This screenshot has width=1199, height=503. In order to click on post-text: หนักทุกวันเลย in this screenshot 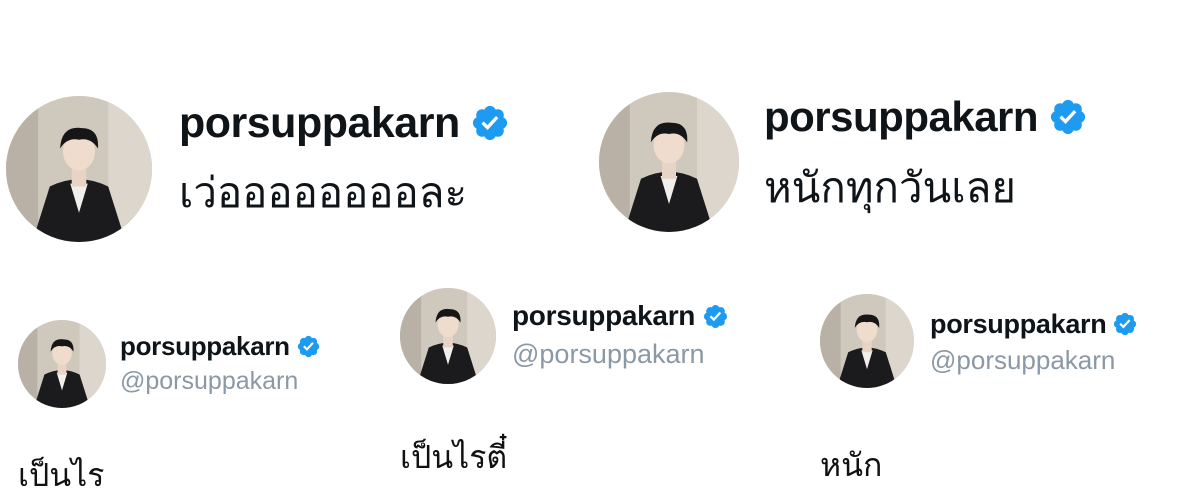, I will do `click(890, 187)`.